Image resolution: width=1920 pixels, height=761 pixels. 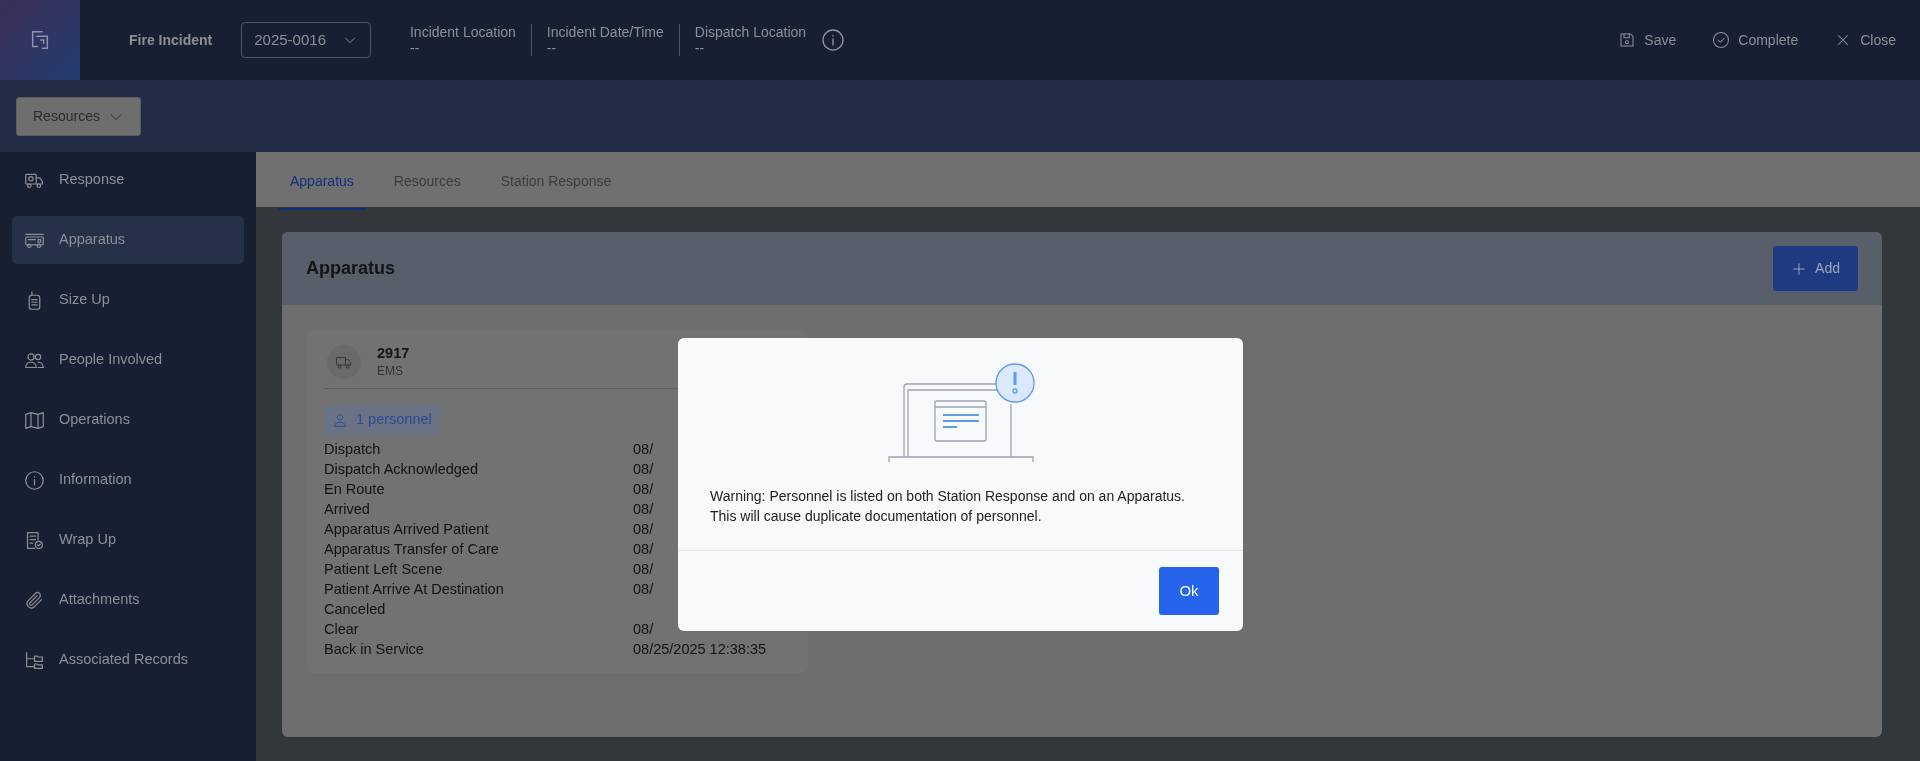 What do you see at coordinates (390, 371) in the screenshot?
I see `apparatus-type: EMS` at bounding box center [390, 371].